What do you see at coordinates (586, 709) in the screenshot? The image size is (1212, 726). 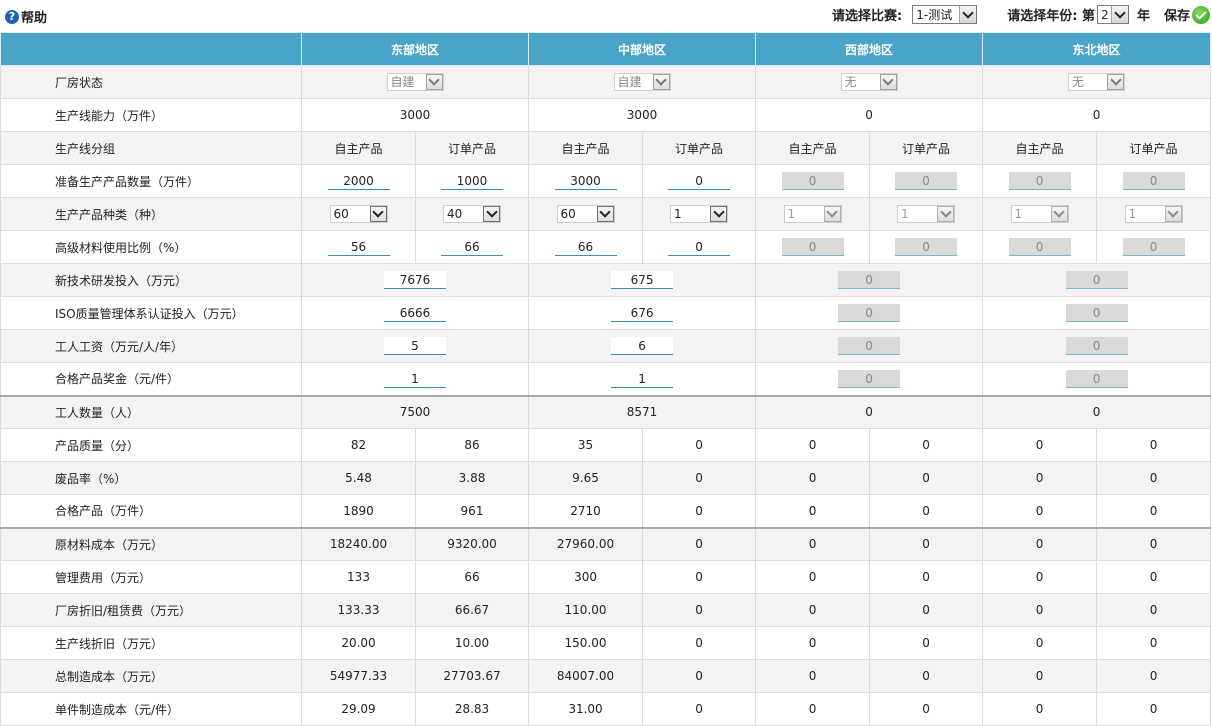 I see `cell: 31.00` at bounding box center [586, 709].